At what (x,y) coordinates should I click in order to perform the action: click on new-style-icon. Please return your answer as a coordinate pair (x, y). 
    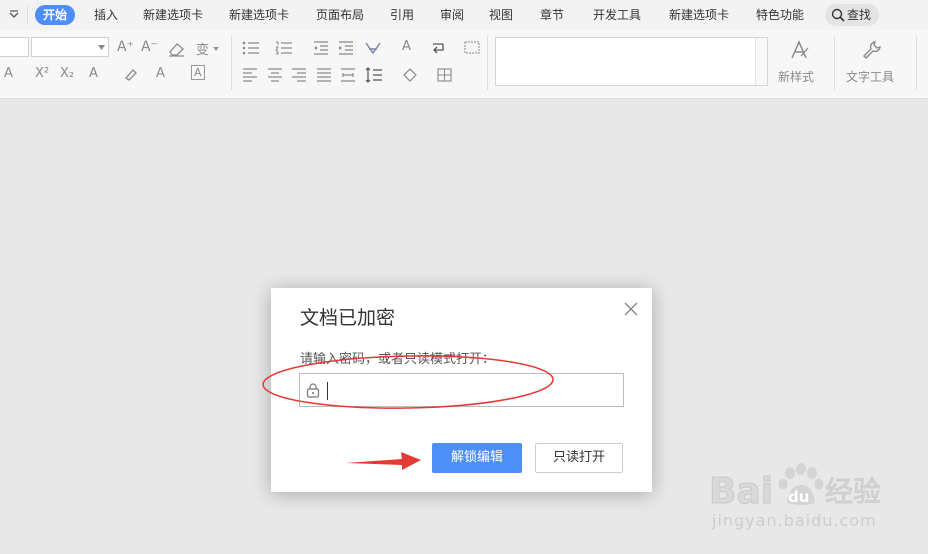
    Looking at the image, I should click on (799, 50).